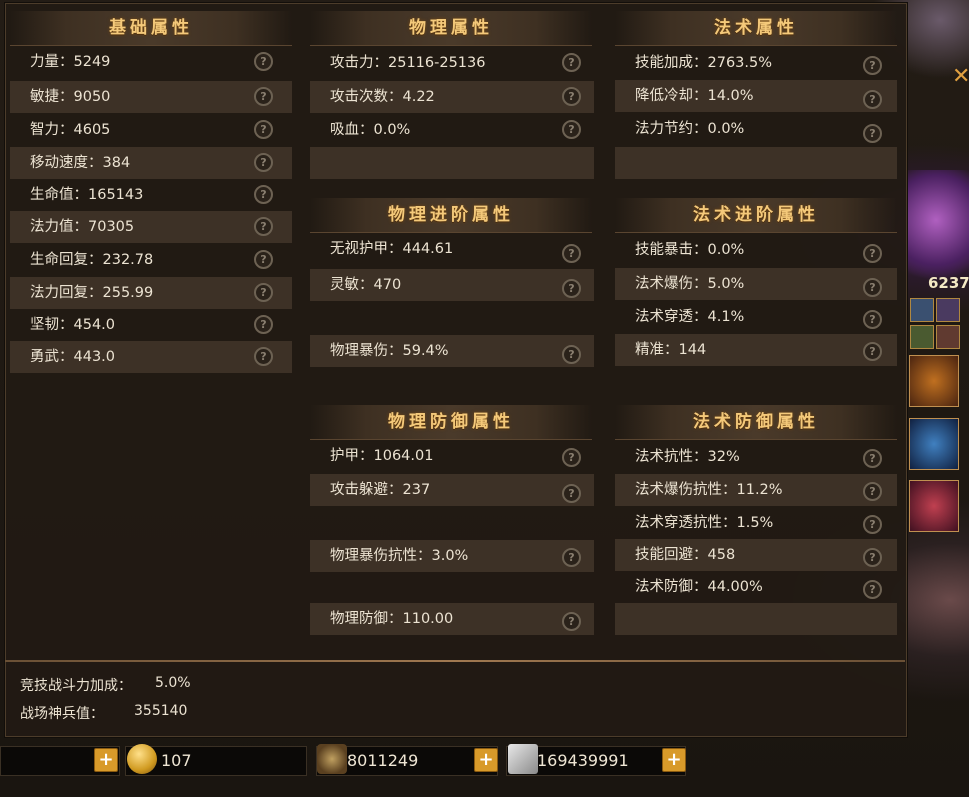 The image size is (969, 797). I want to click on stat-row: 护甲：1064.01?, so click(452, 456).